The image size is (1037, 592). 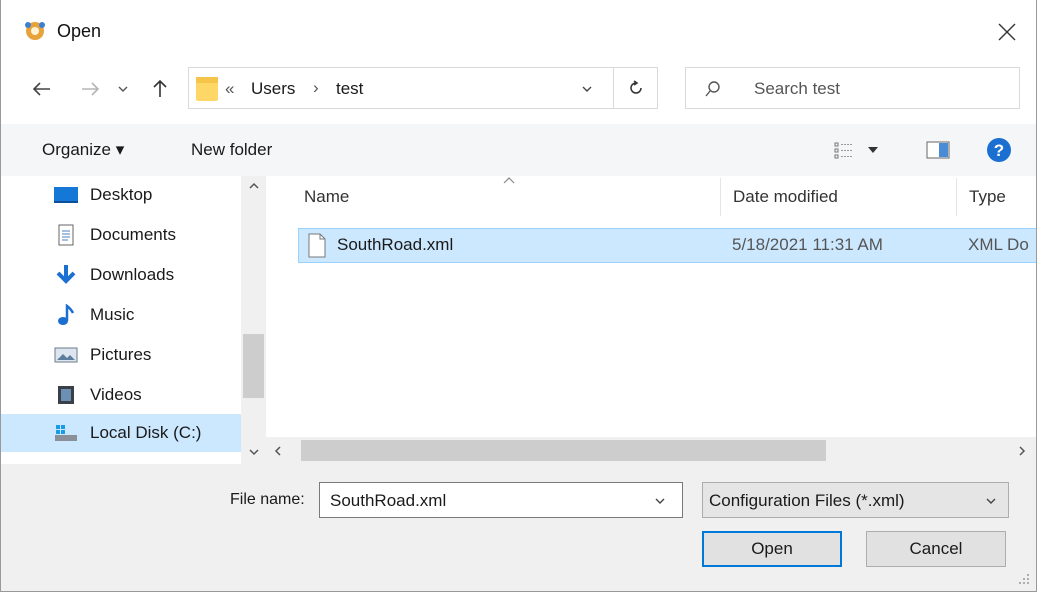 I want to click on nav-item-pictures: Pictures, so click(x=148, y=355).